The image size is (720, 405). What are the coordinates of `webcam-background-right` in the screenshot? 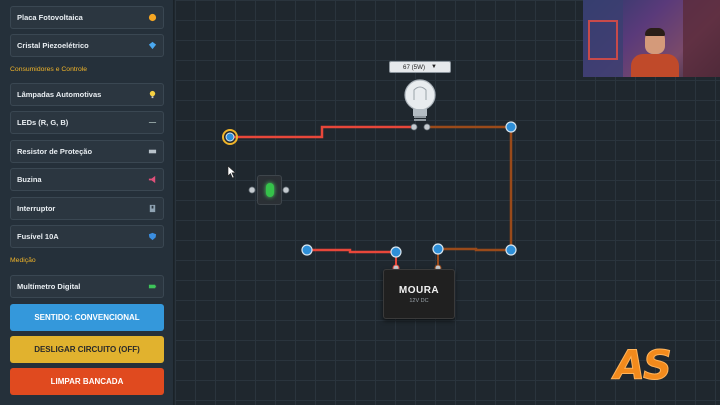 It's located at (701, 38).